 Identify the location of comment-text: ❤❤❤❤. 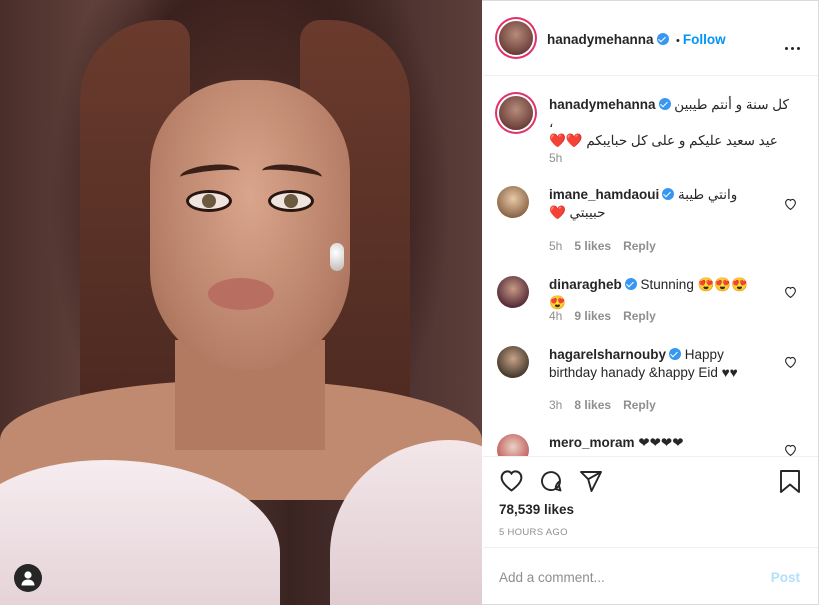
(661, 442).